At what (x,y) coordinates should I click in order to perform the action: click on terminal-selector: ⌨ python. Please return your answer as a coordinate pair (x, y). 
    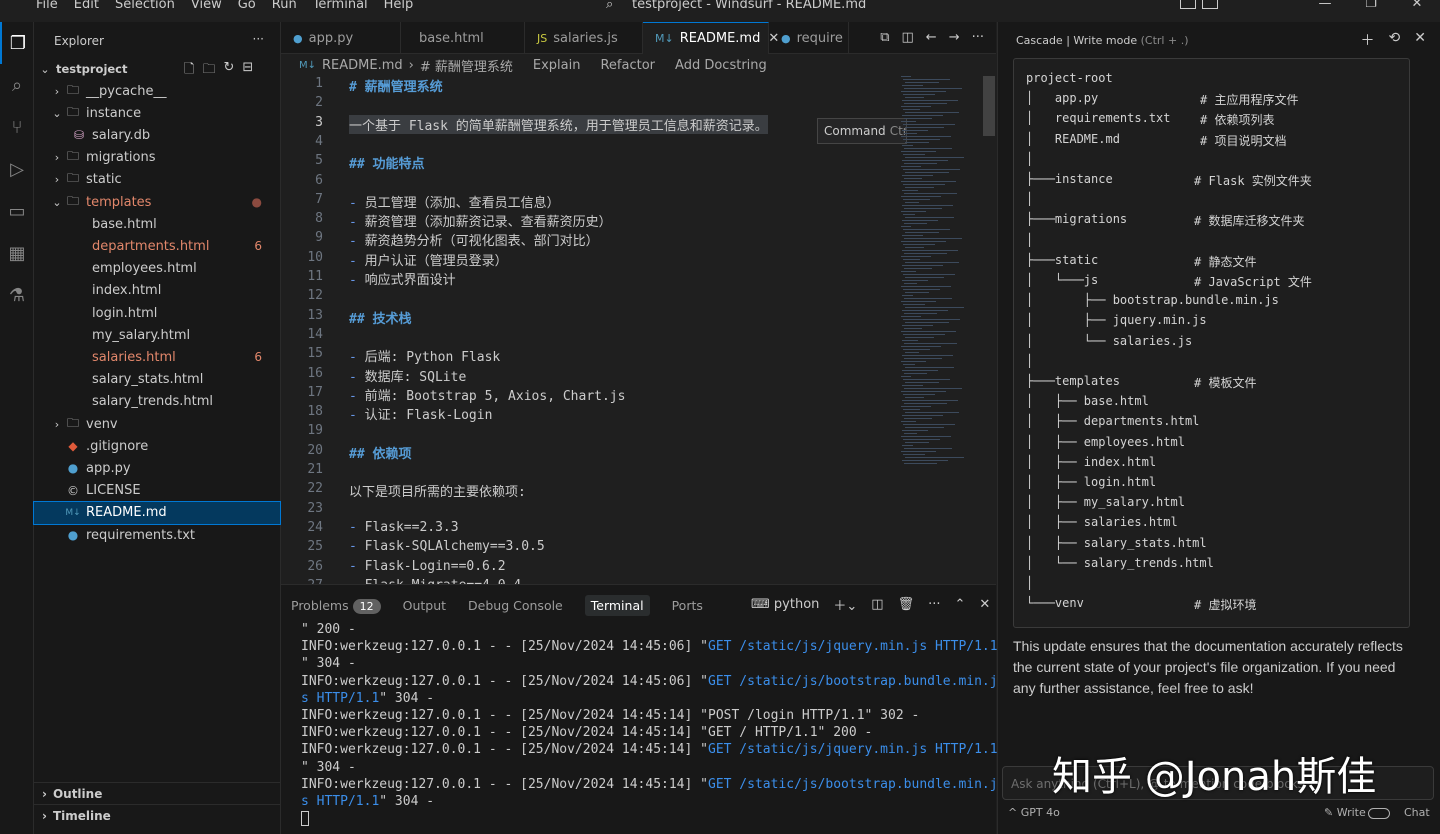
    Looking at the image, I should click on (785, 604).